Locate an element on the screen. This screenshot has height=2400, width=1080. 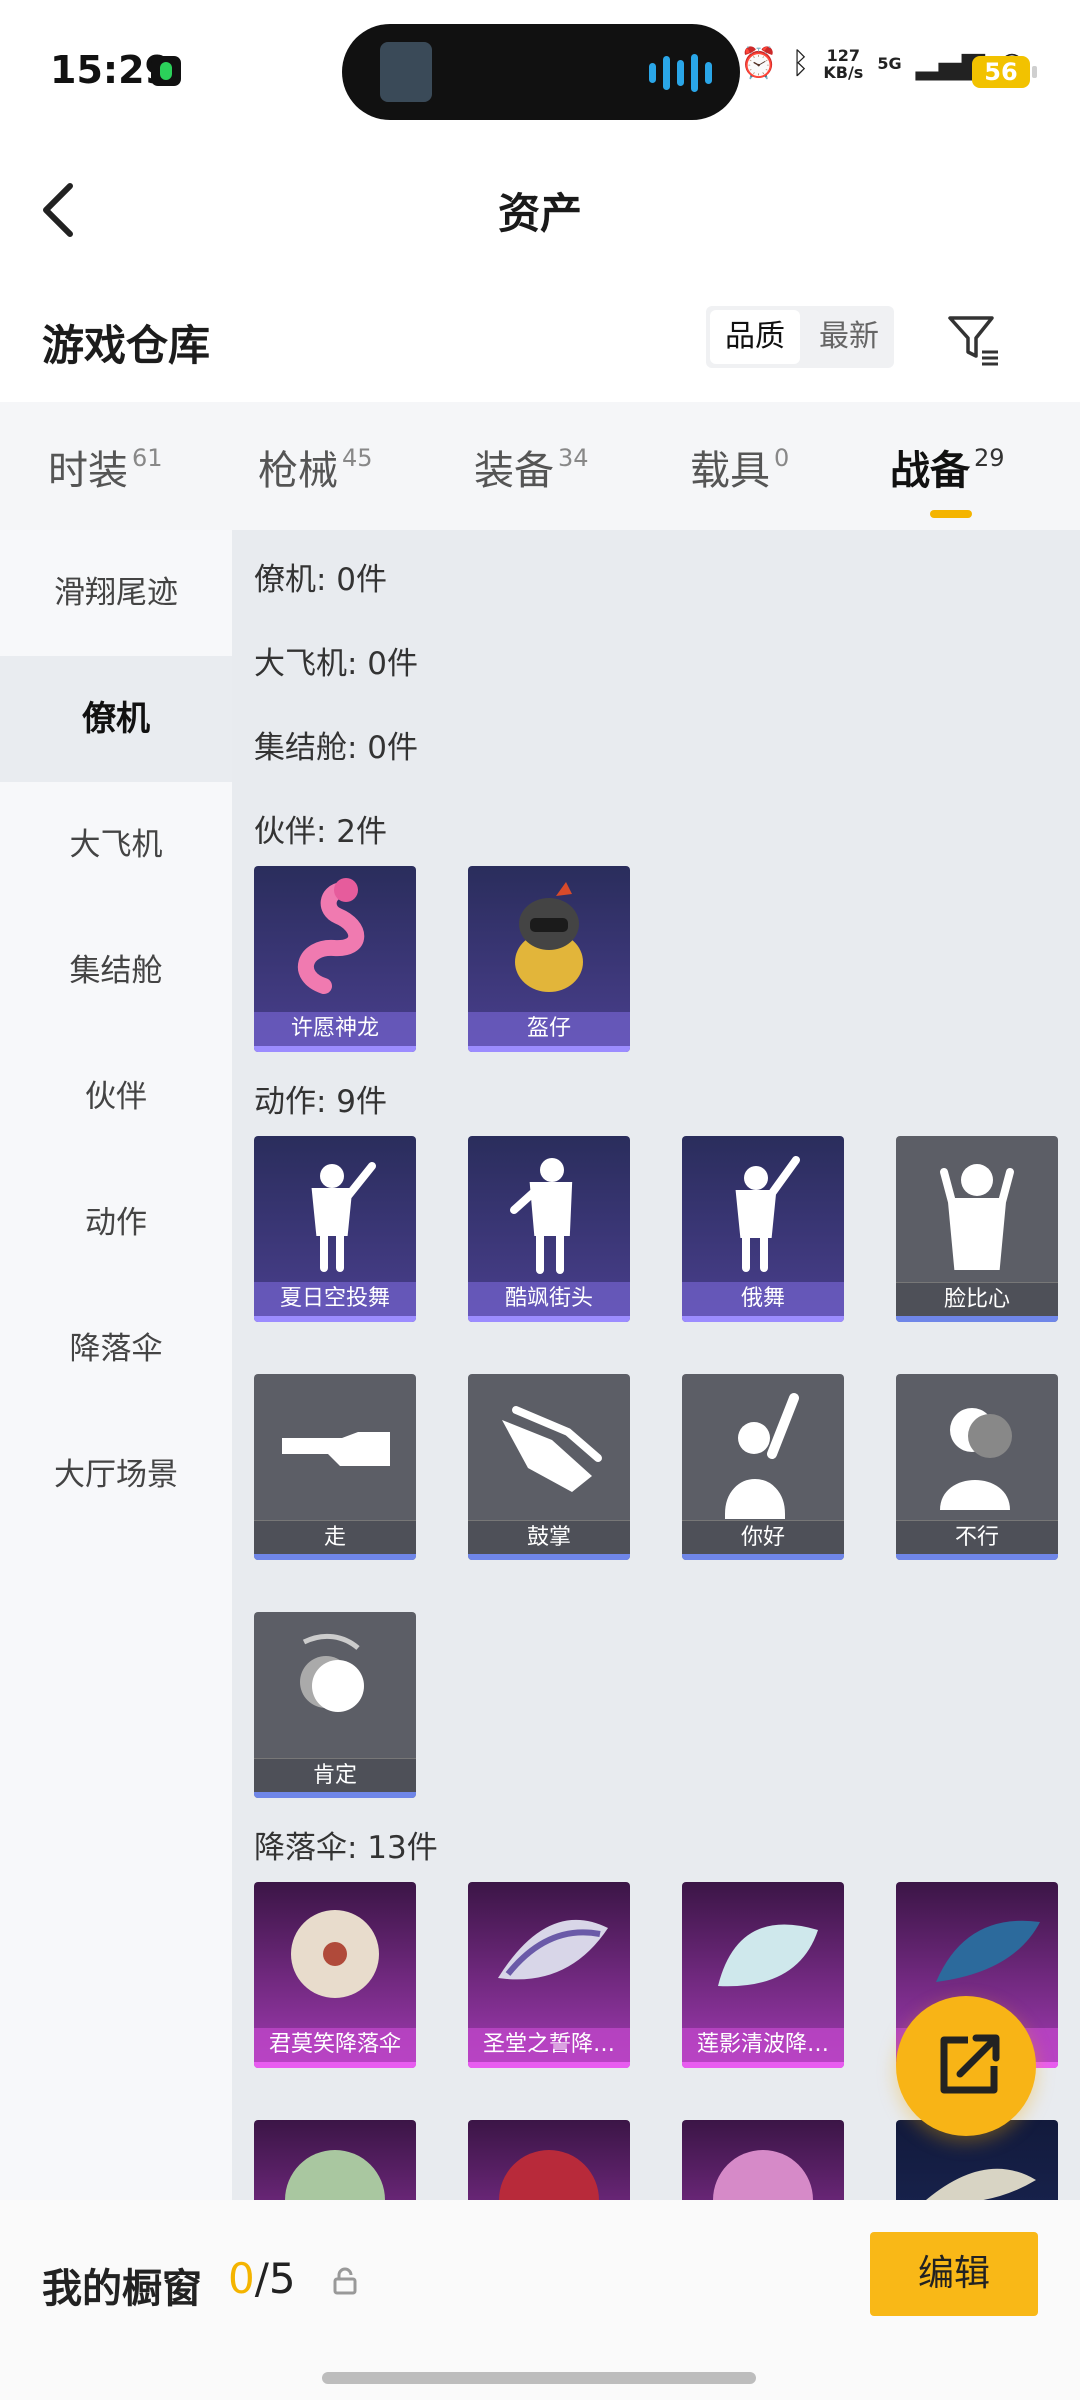
sort-newest: 最新 is located at coordinates (849, 337).